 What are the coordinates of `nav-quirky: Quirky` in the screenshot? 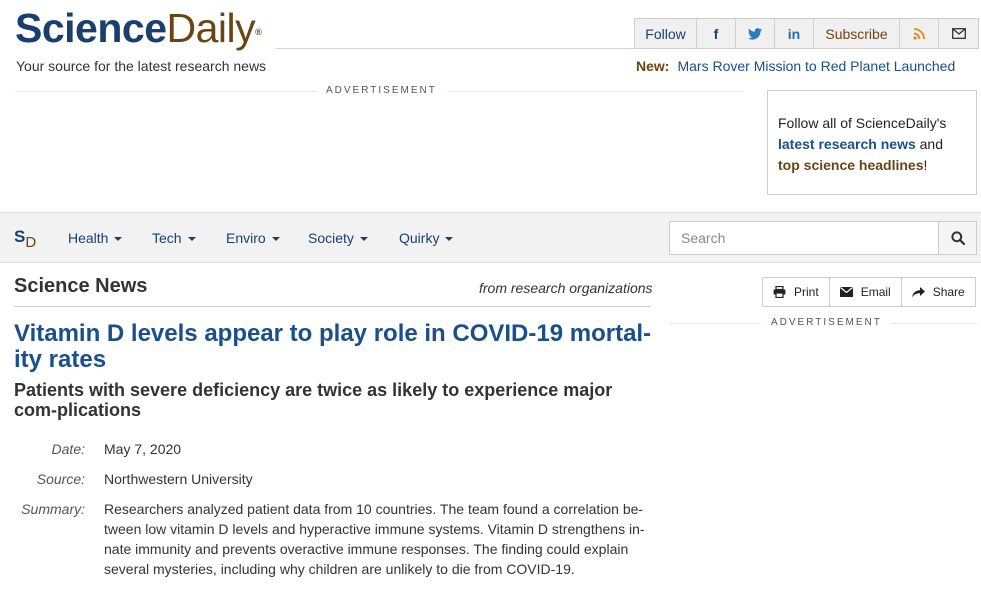 It's located at (426, 238).